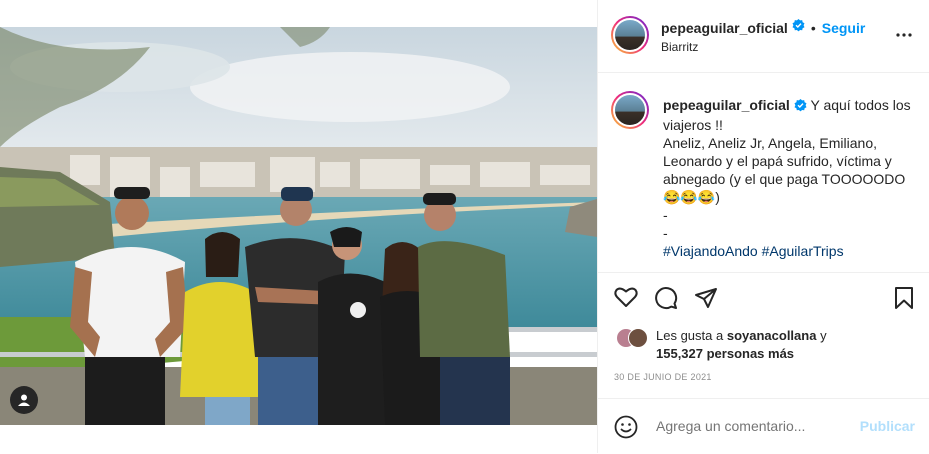  What do you see at coordinates (679, 47) in the screenshot?
I see `post-location: Biarritz` at bounding box center [679, 47].